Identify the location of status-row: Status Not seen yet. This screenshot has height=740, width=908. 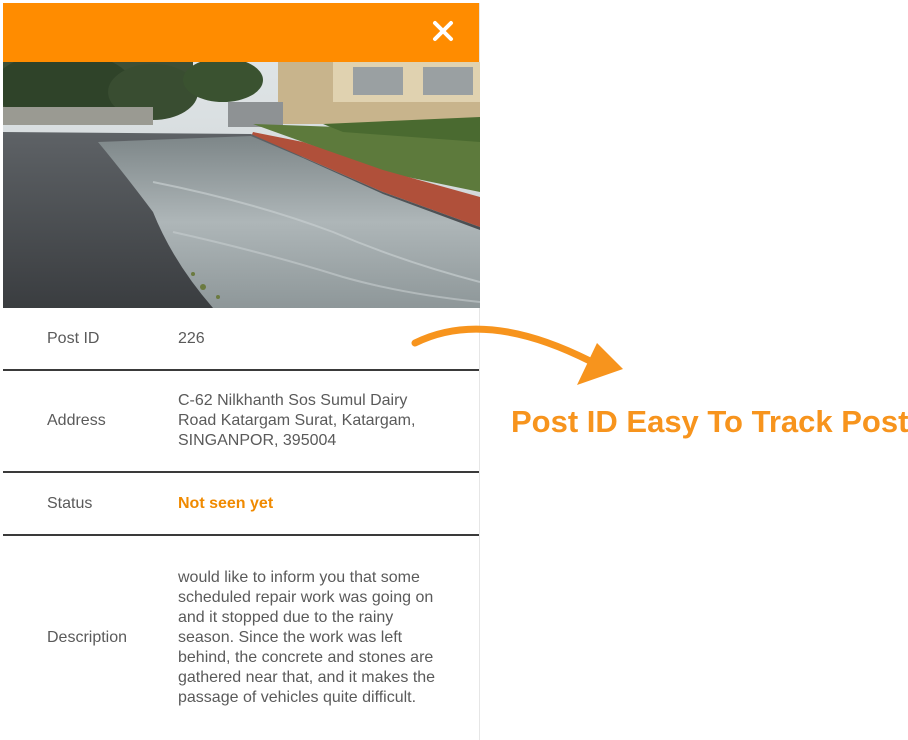
(241, 504).